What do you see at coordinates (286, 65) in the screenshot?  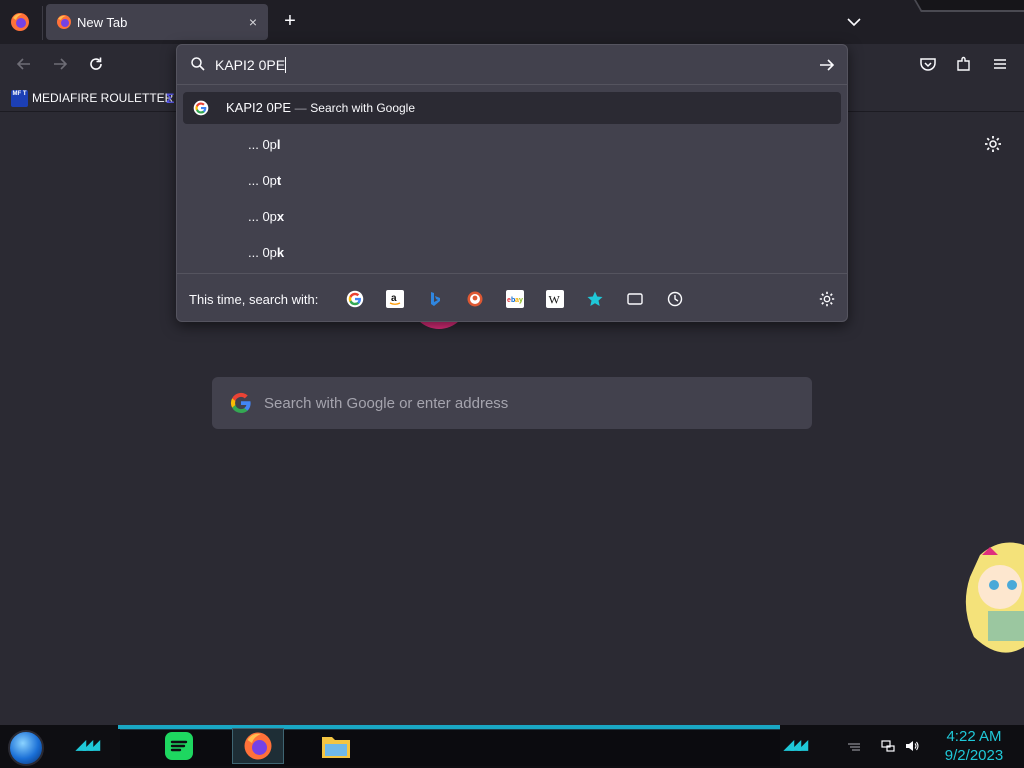 I see `text-caret` at bounding box center [286, 65].